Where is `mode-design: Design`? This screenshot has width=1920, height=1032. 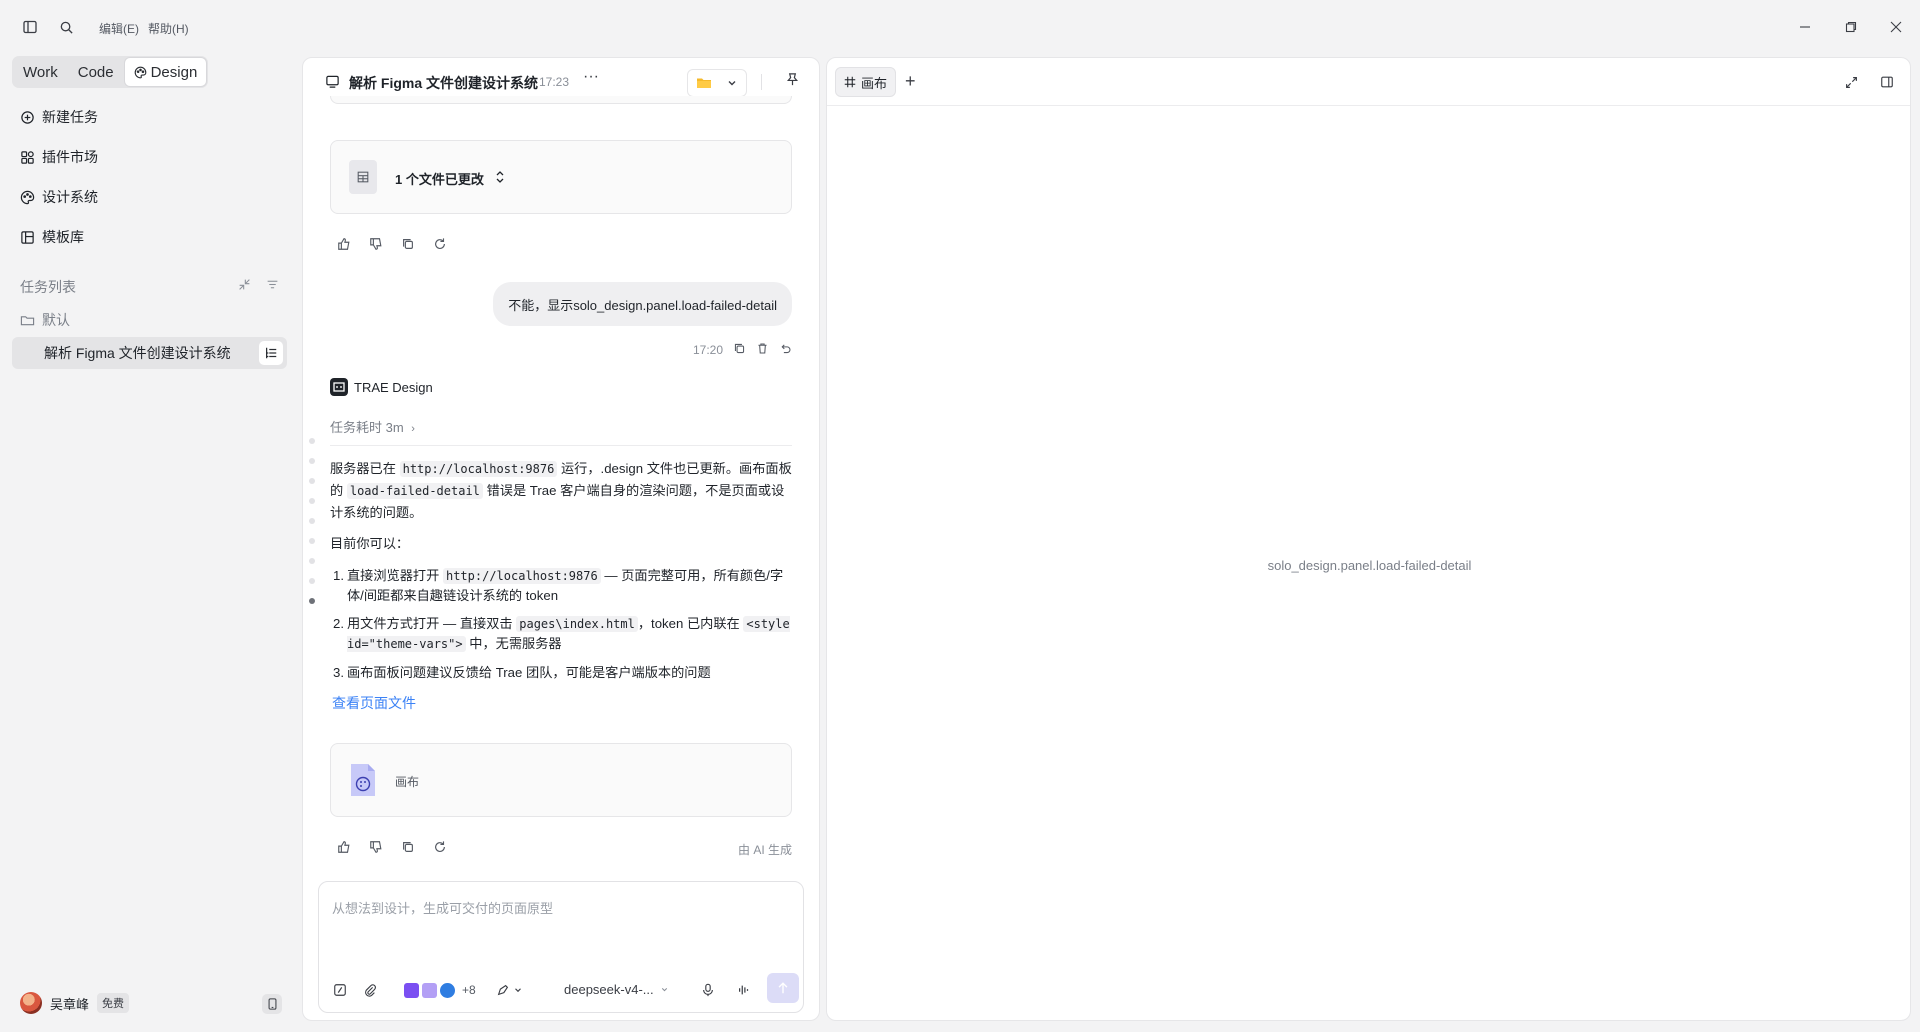 mode-design: Design is located at coordinates (165, 72).